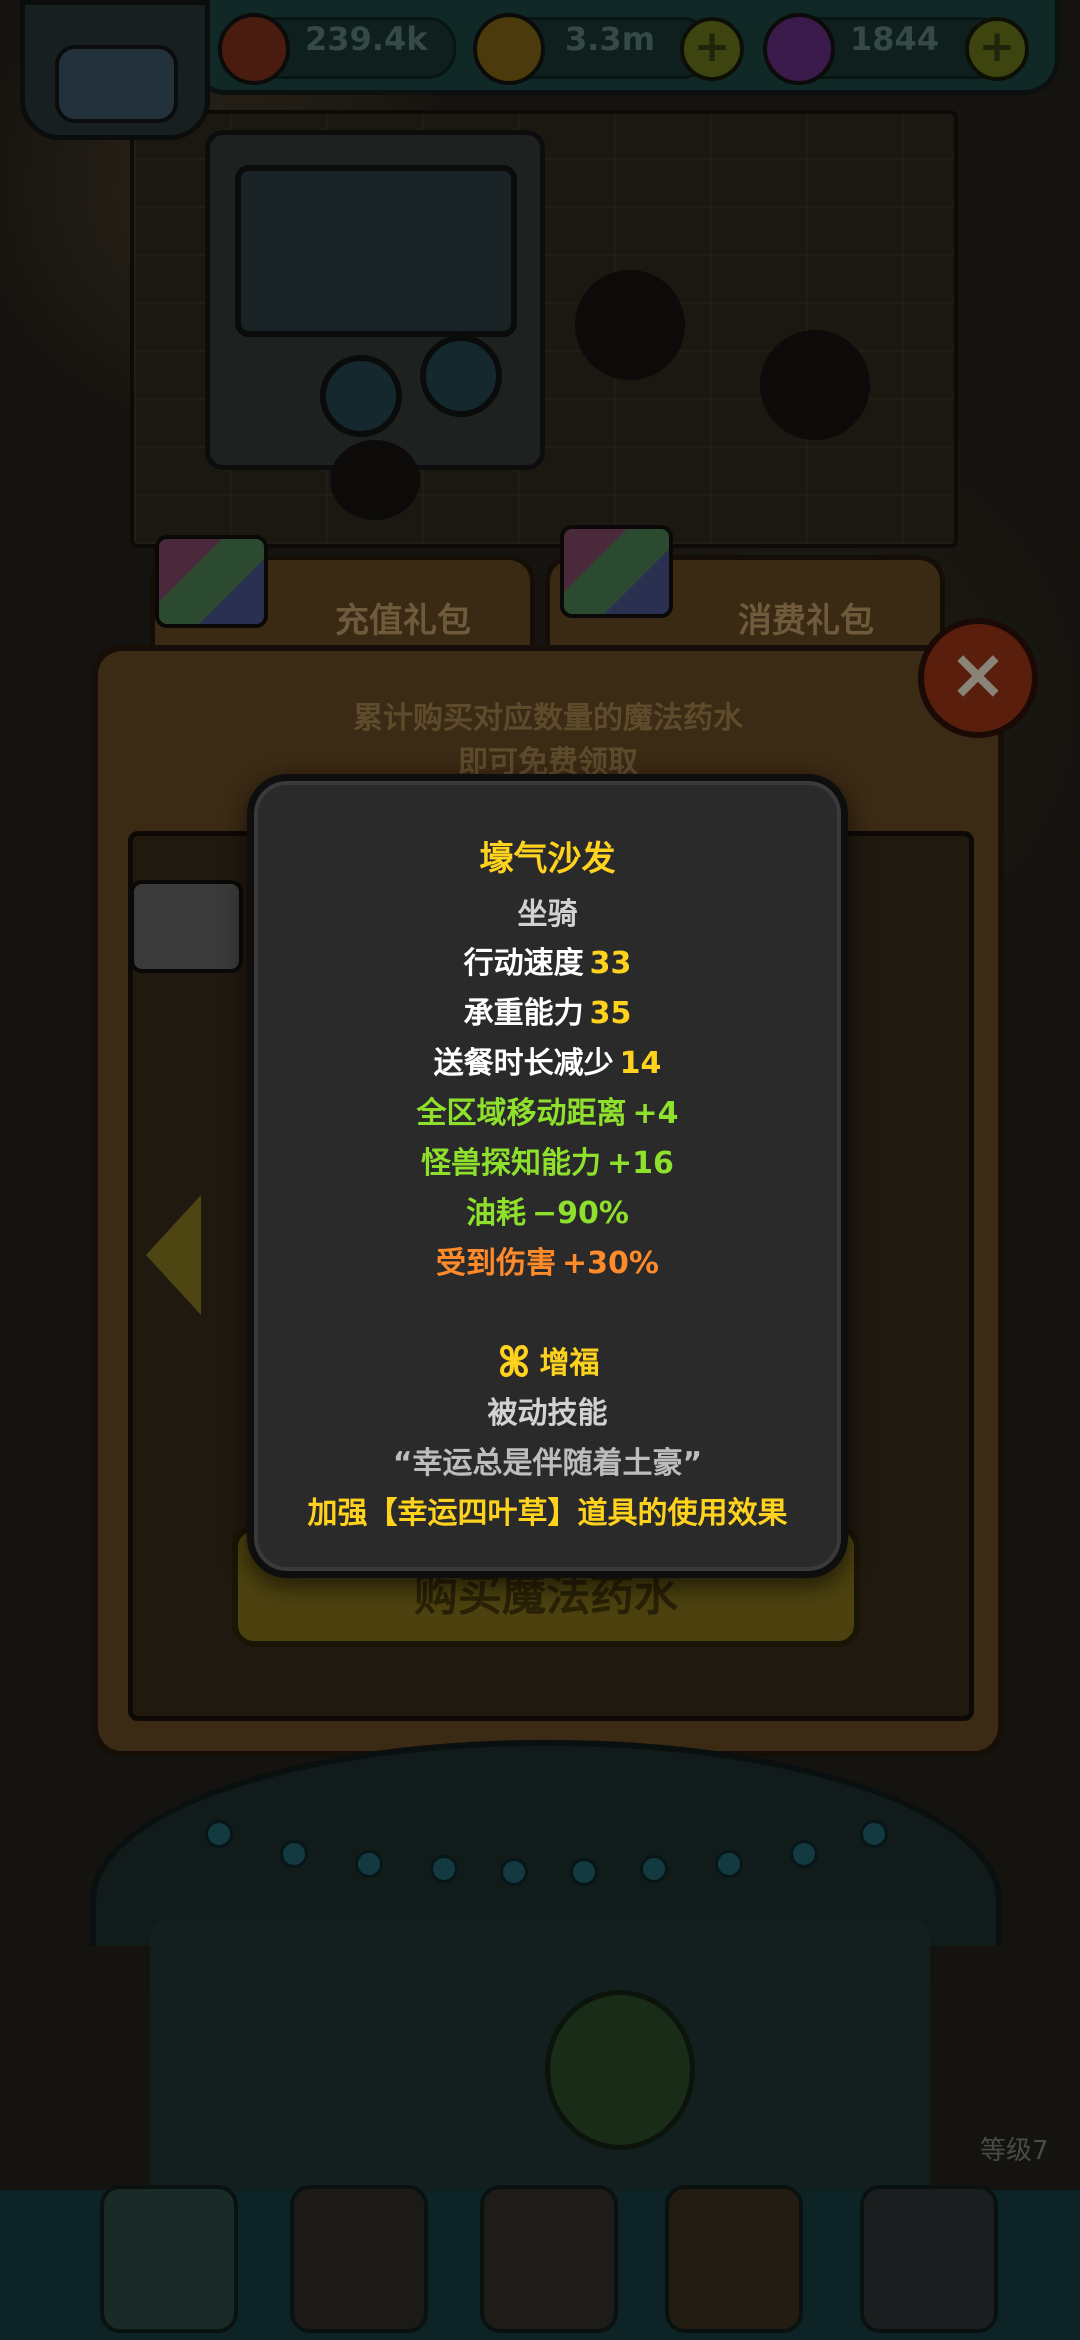 This screenshot has width=1080, height=2340. I want to click on panel-description: 累计购买对应数量的魔法药水, so click(548, 718).